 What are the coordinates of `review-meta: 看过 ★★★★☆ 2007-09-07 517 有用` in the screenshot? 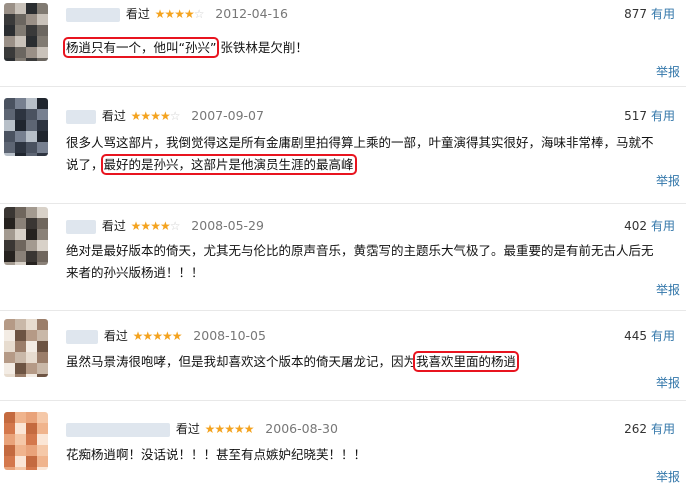 It's located at (373, 116).